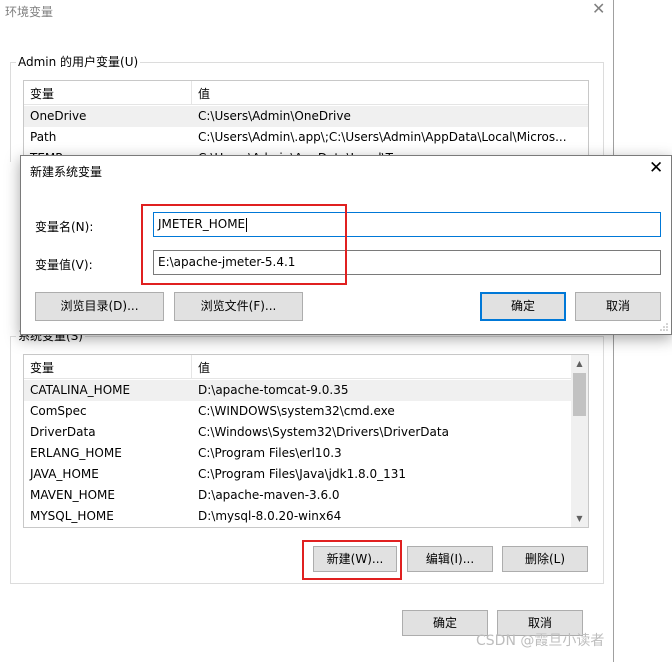 The width and height of the screenshot is (672, 662). I want to click on list-item: CATALINA_HOME D:\apache-tomcat-9.0.35, so click(297, 390).